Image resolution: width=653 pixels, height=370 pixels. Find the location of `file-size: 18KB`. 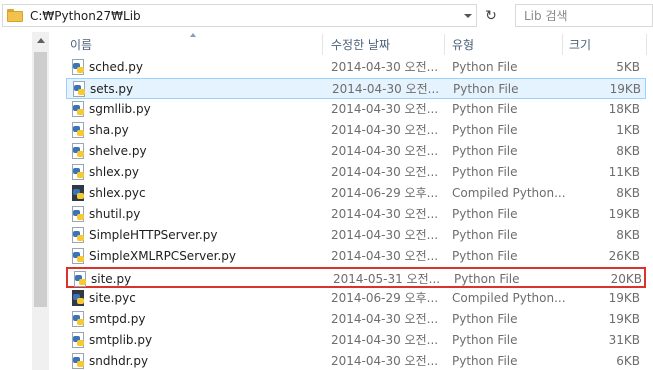

file-size: 18KB is located at coordinates (624, 109).